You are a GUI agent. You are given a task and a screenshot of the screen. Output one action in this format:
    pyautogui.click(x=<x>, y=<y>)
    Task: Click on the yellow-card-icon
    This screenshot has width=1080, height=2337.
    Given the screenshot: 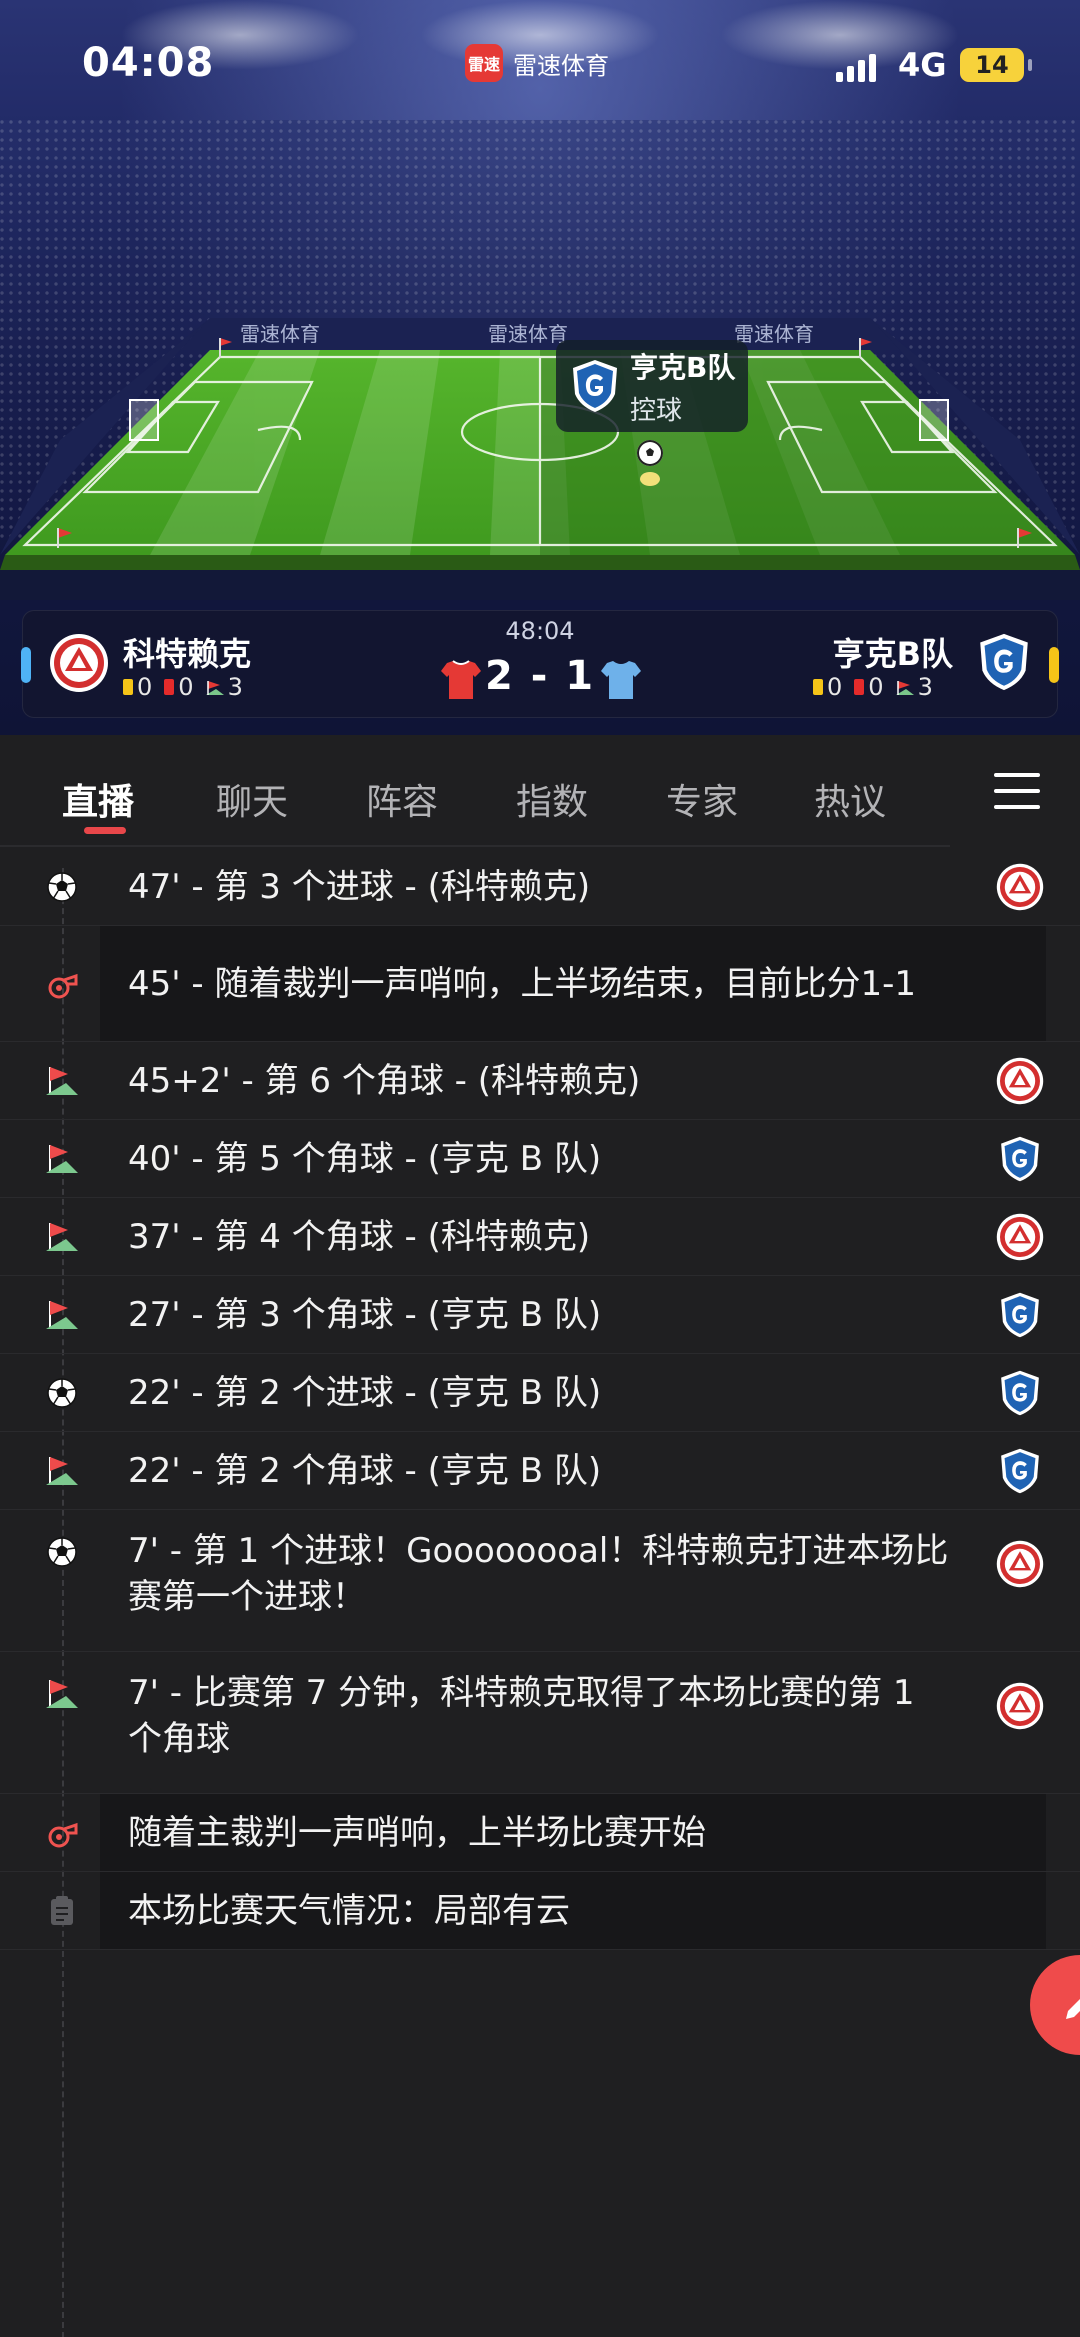 What is the action you would take?
    pyautogui.click(x=818, y=687)
    